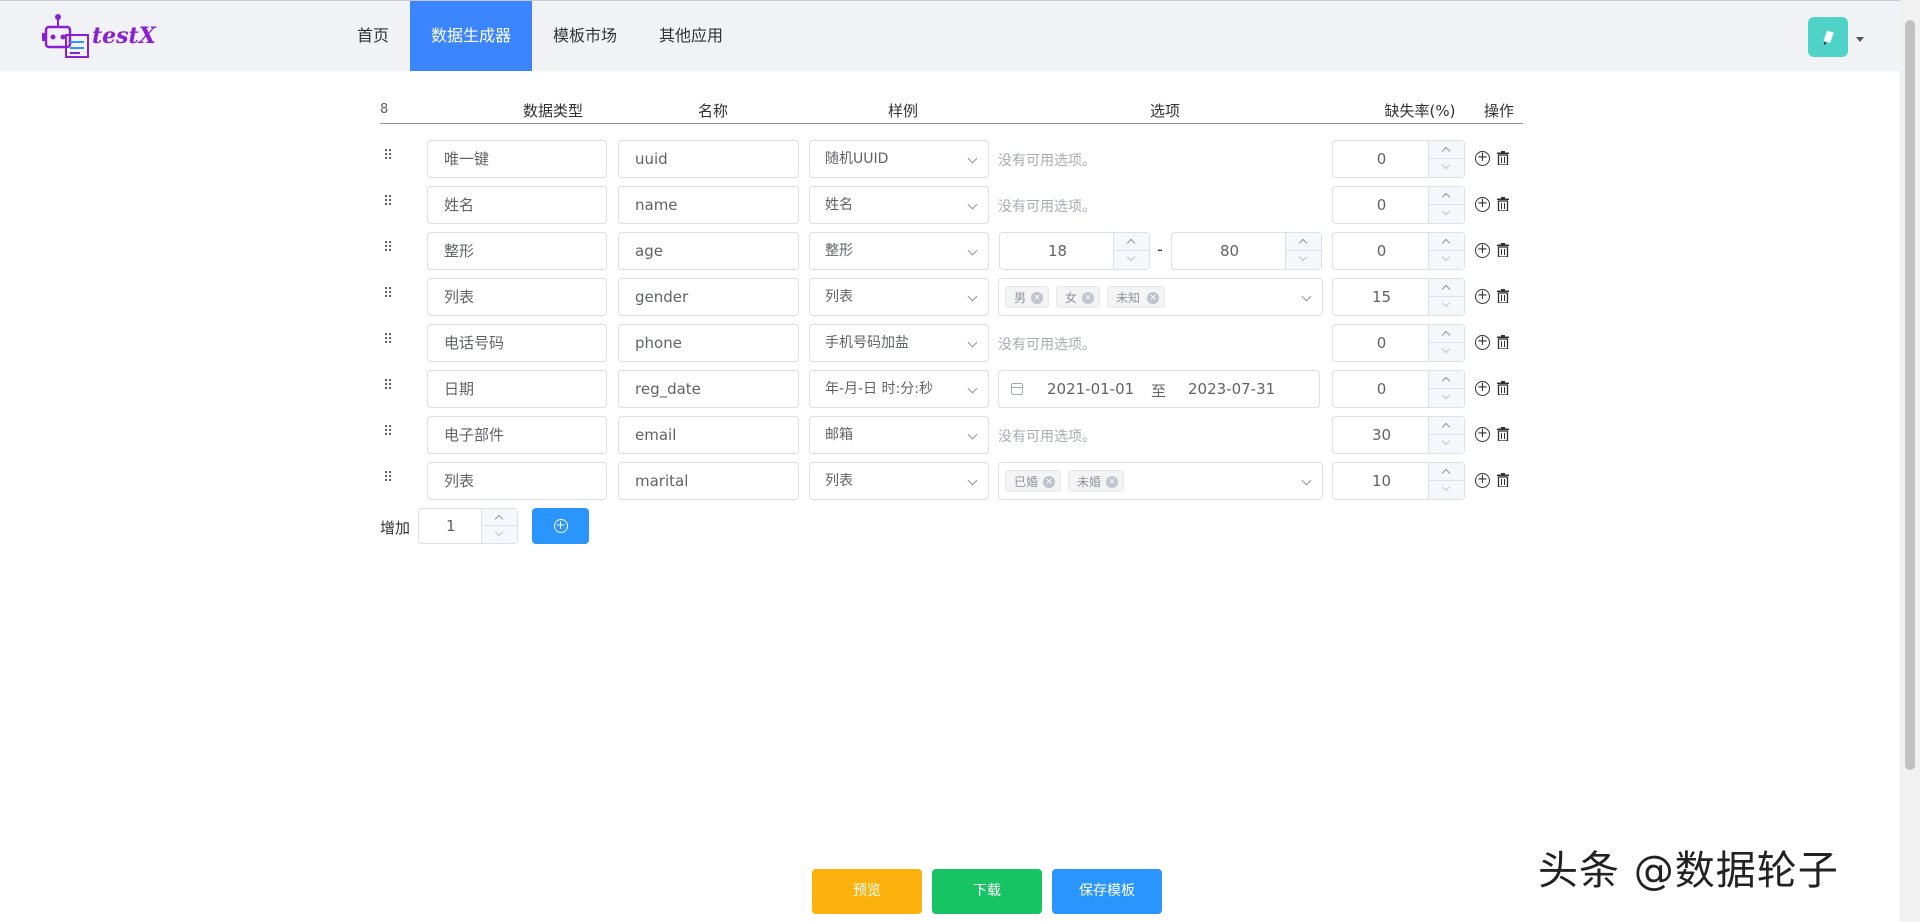 The width and height of the screenshot is (1920, 922). I want to click on name-input: email, so click(708, 435).